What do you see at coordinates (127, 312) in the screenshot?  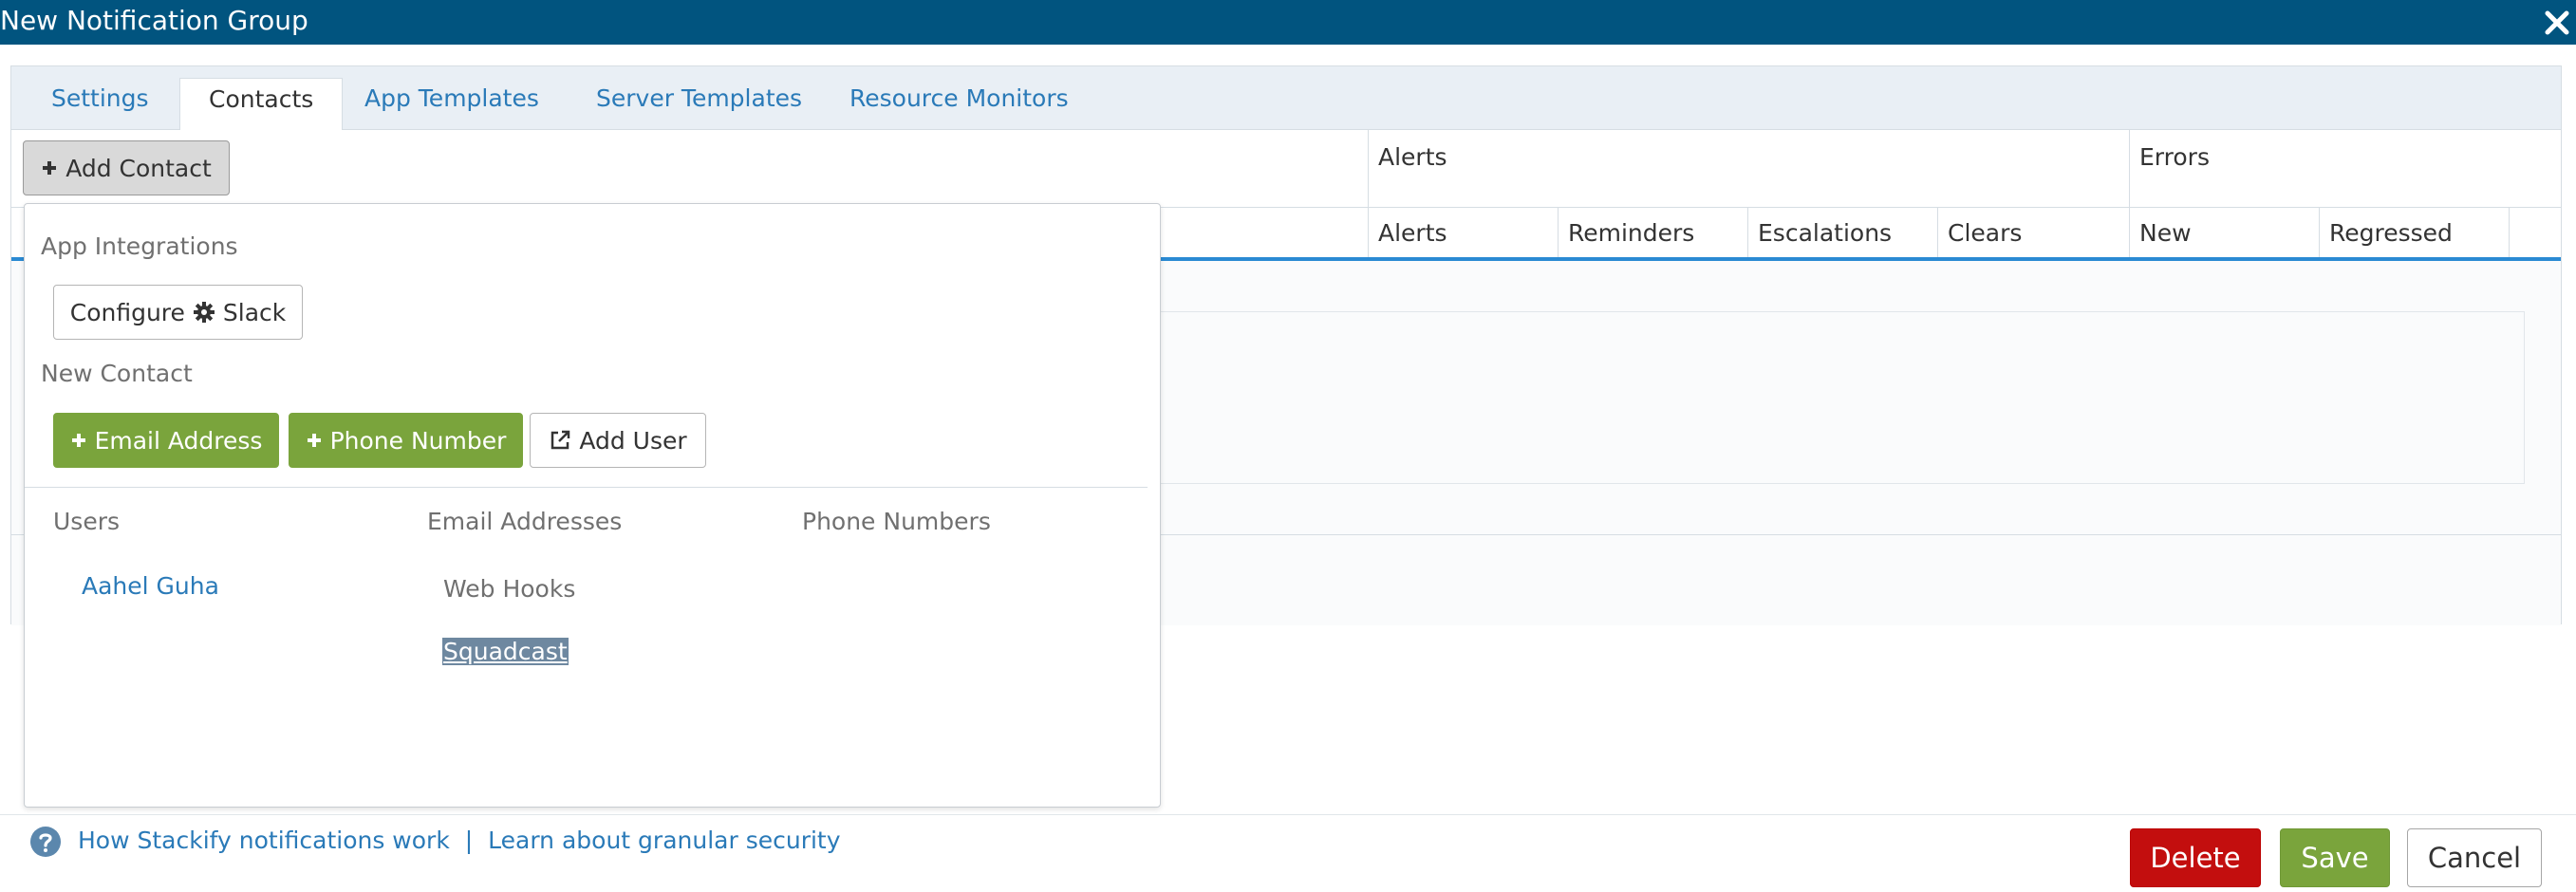 I see `configure-label: Configure` at bounding box center [127, 312].